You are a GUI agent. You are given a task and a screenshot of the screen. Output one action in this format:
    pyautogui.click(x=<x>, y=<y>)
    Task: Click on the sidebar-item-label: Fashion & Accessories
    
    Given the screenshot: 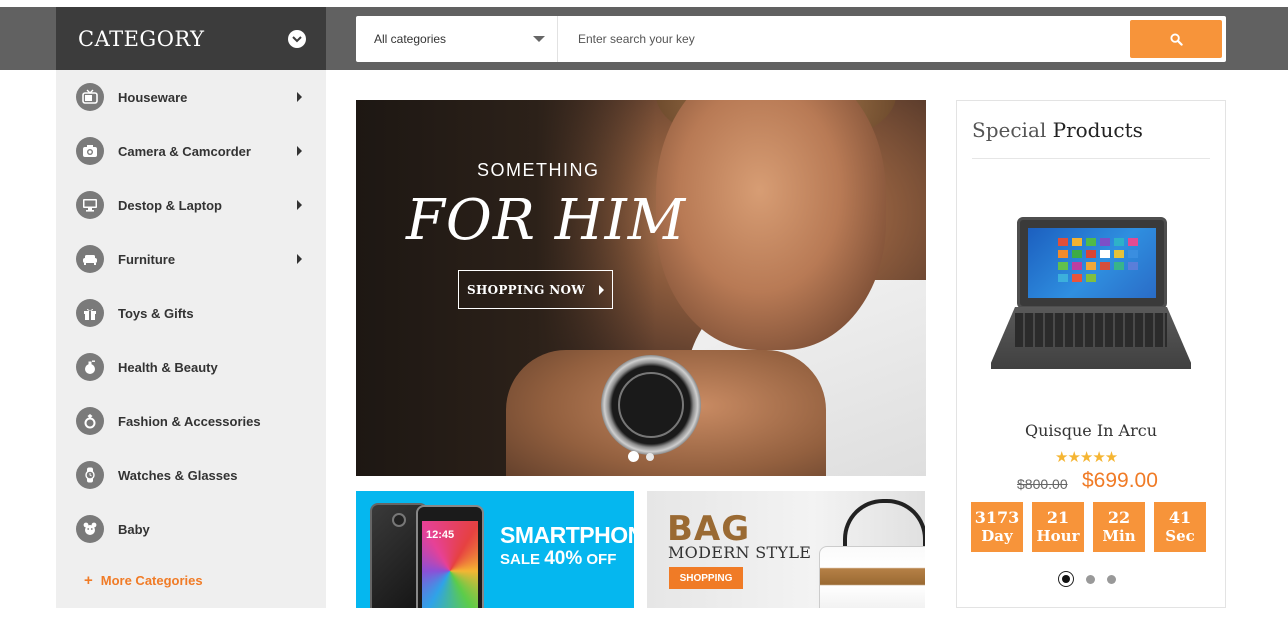 What is the action you would take?
    pyautogui.click(x=189, y=421)
    